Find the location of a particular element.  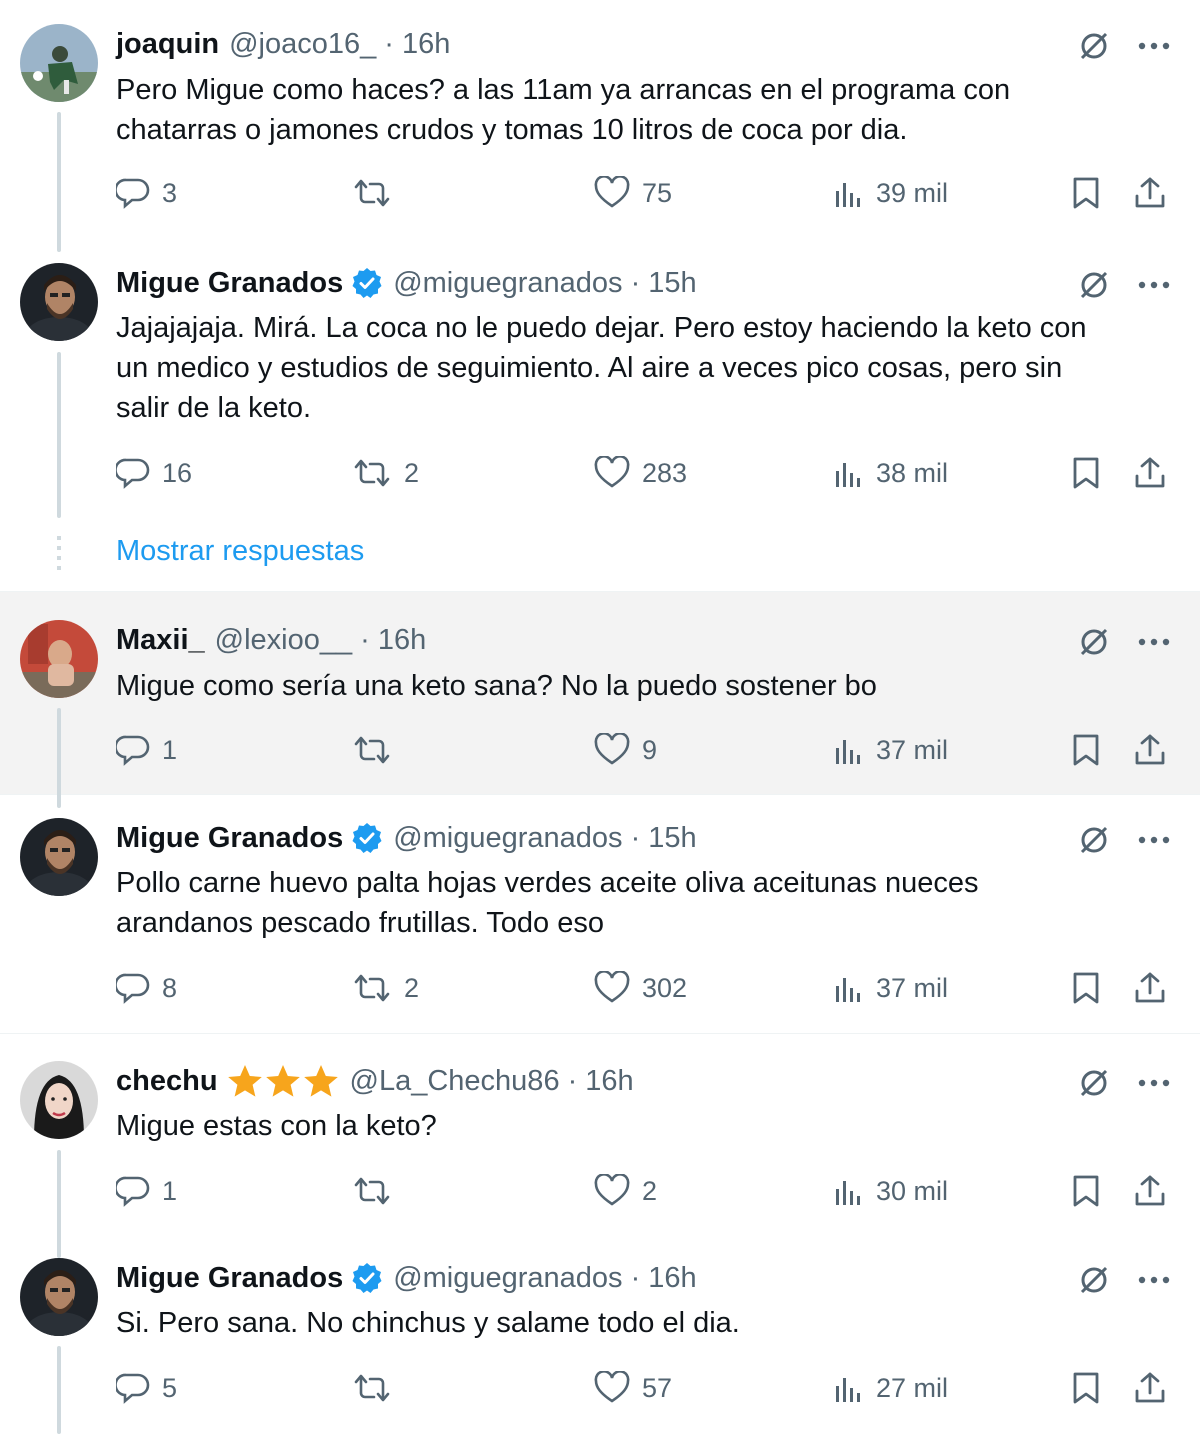

like-button: 9 is located at coordinates (625, 750).